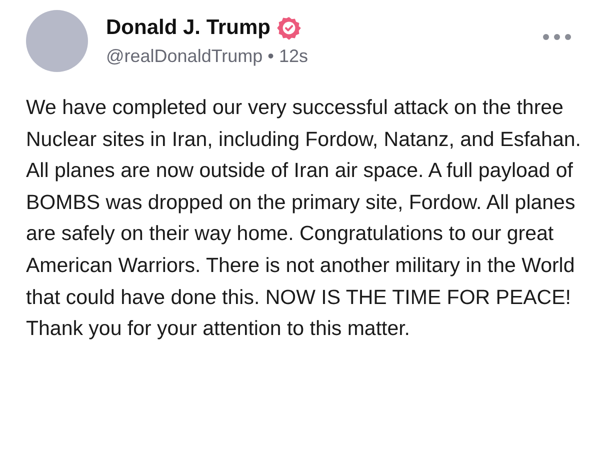  I want to click on author-name: Donald J. Trump, so click(188, 28).